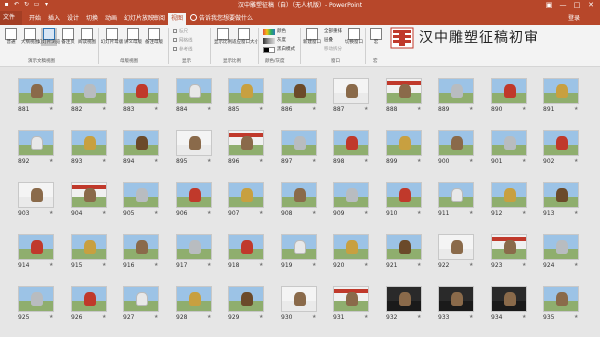  Describe the element at coordinates (333, 50) in the screenshot. I see `move-split-button: 移动拆分` at that location.